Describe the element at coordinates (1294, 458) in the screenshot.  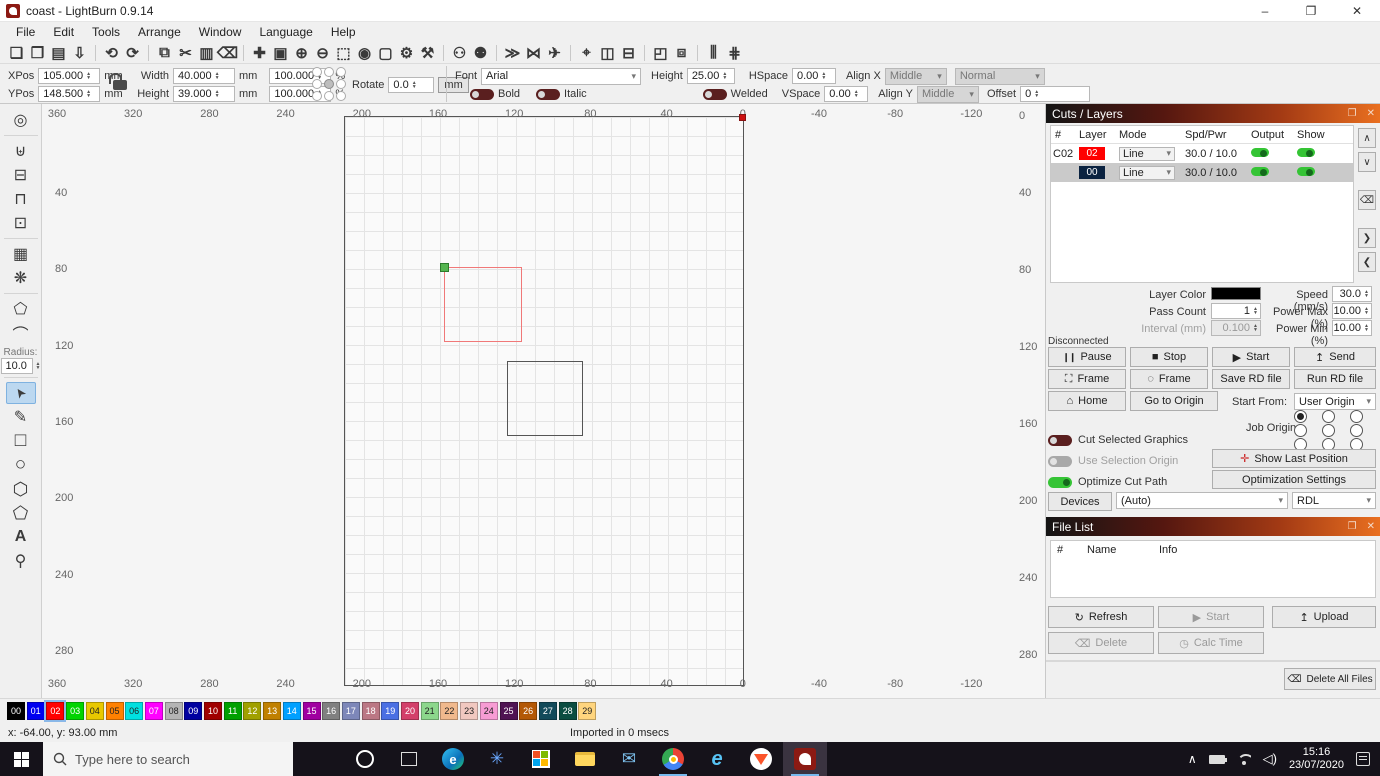
I see `show-last-position-button: ✛ Show Last Position` at that location.